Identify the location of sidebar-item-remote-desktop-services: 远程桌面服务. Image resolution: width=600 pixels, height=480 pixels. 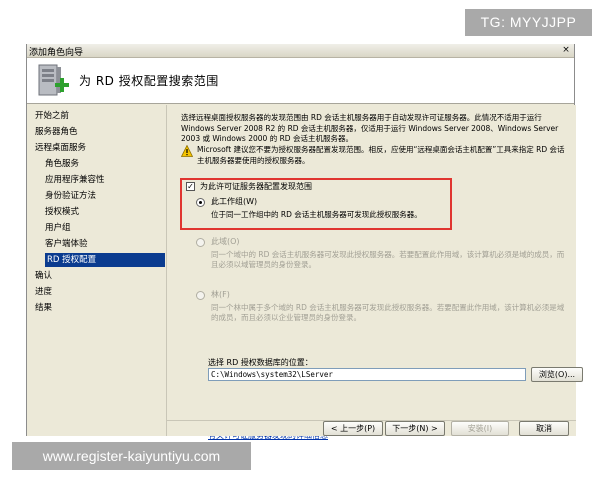
(99, 148).